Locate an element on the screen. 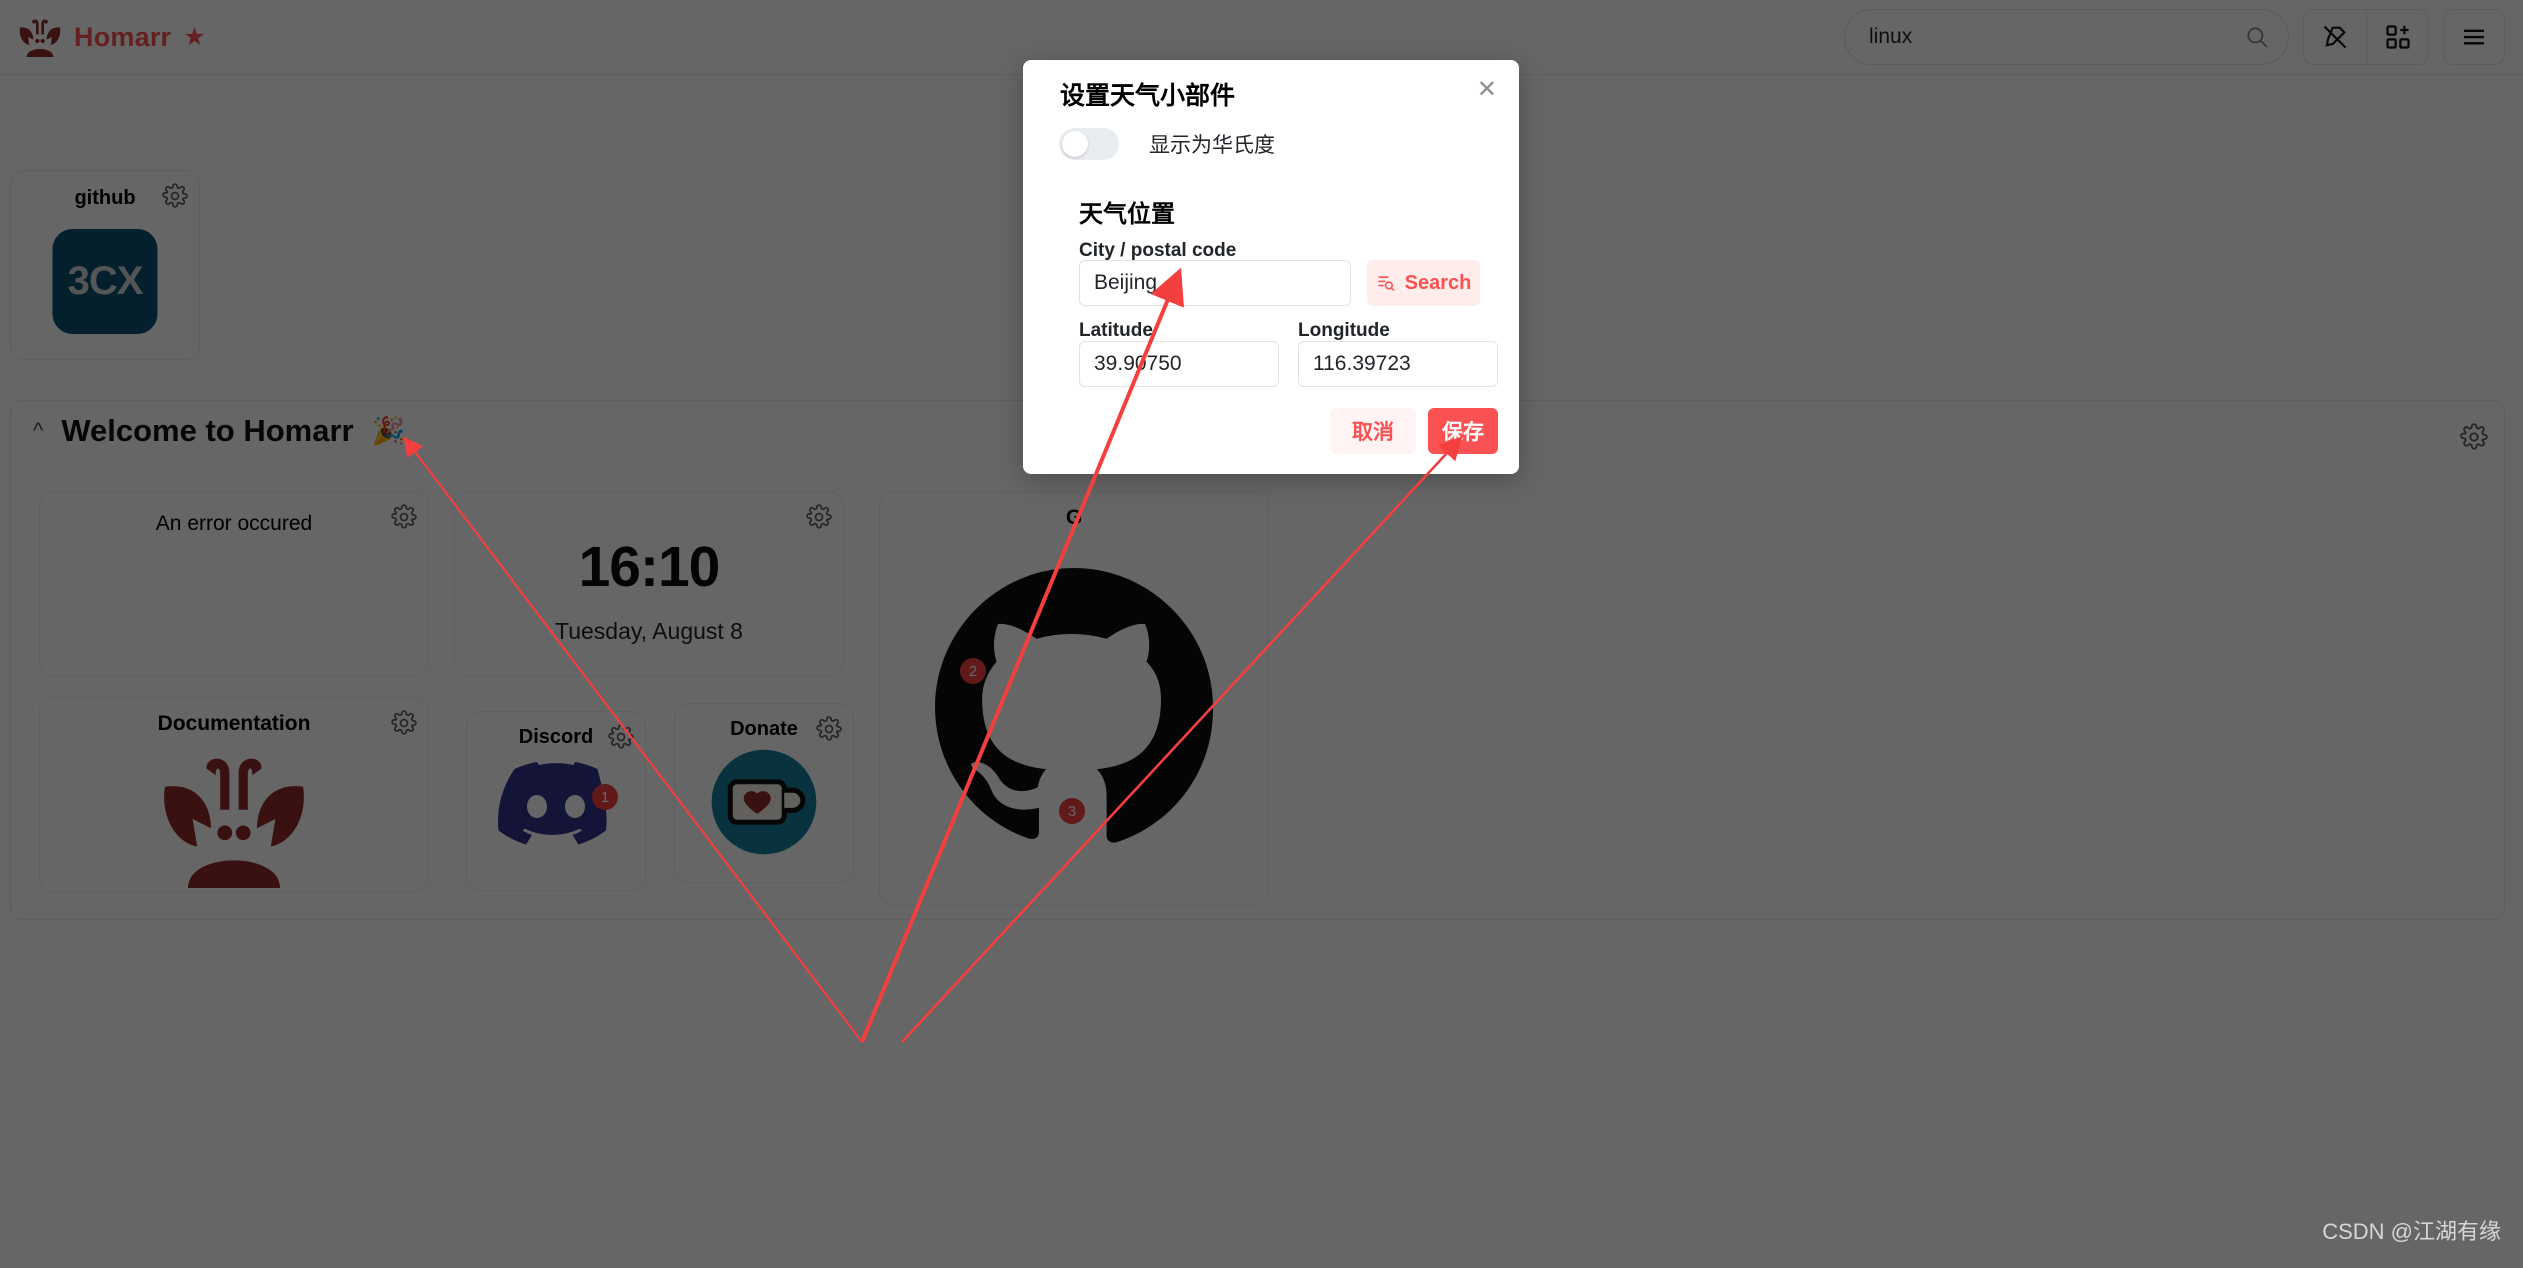  latitude-input: 39.90750 is located at coordinates (1179, 364).